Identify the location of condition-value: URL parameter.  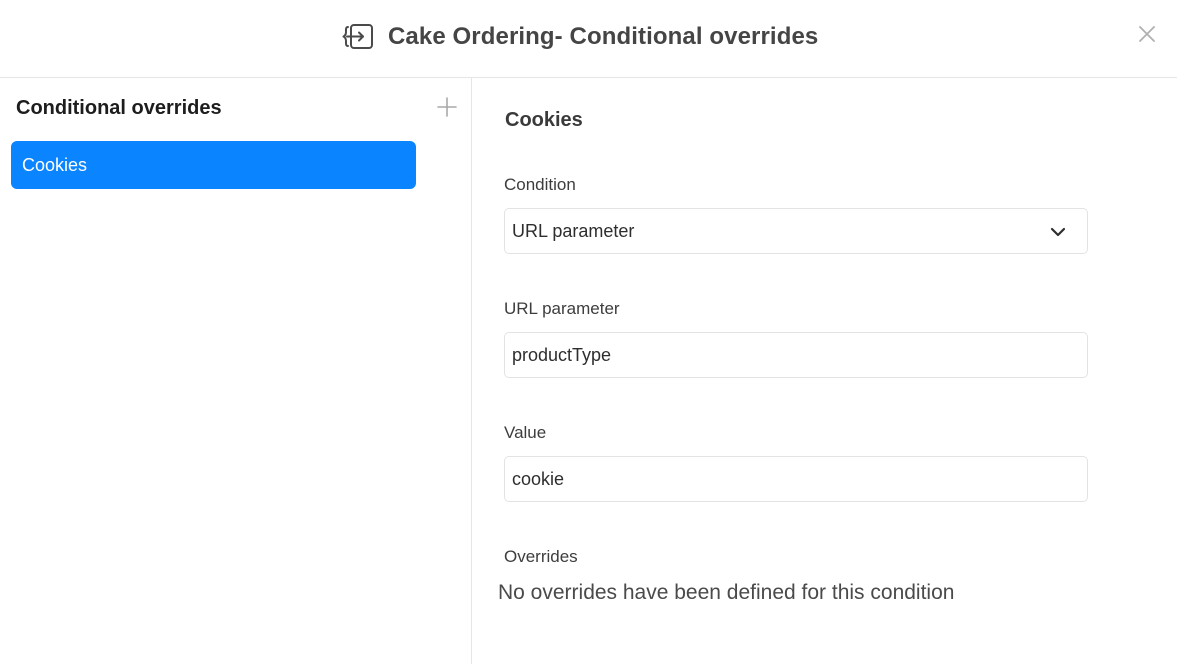
(573, 230).